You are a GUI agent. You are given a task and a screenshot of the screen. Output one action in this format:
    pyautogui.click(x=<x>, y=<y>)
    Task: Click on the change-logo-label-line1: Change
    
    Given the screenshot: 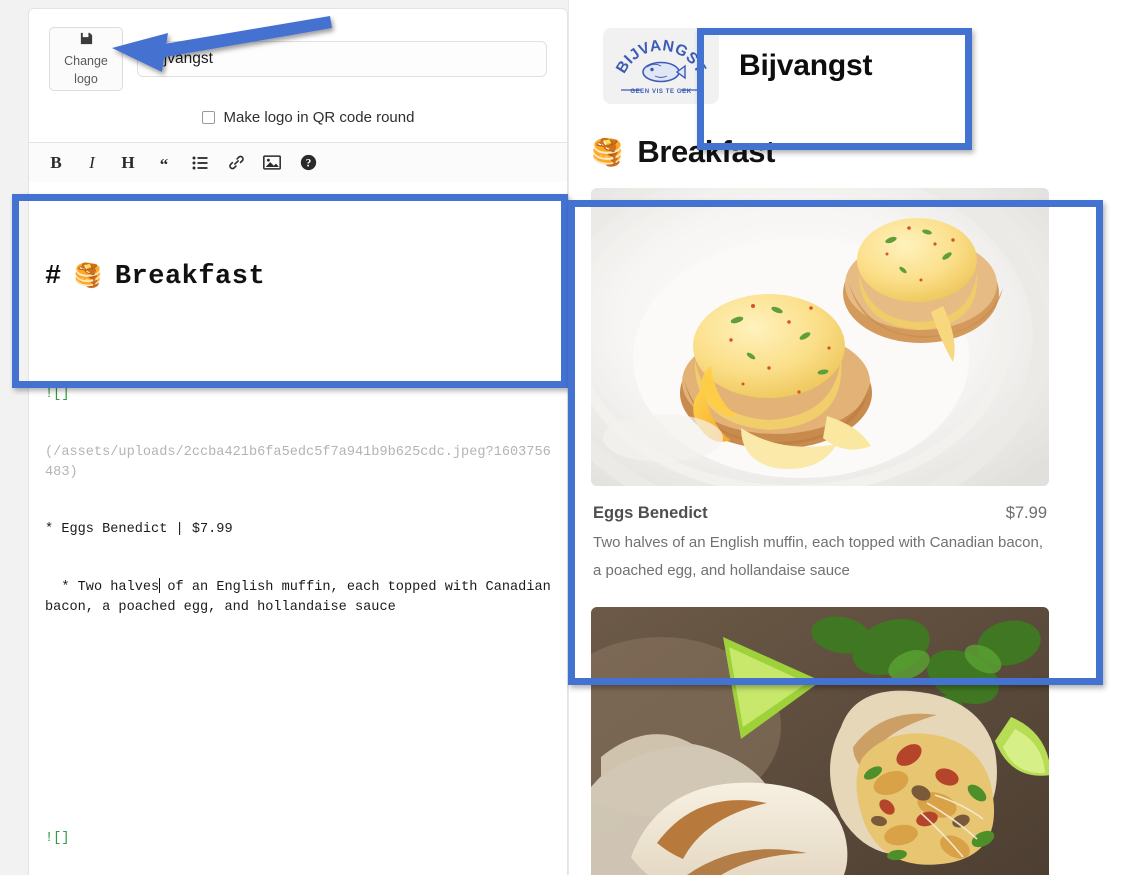 What is the action you would take?
    pyautogui.click(x=86, y=60)
    